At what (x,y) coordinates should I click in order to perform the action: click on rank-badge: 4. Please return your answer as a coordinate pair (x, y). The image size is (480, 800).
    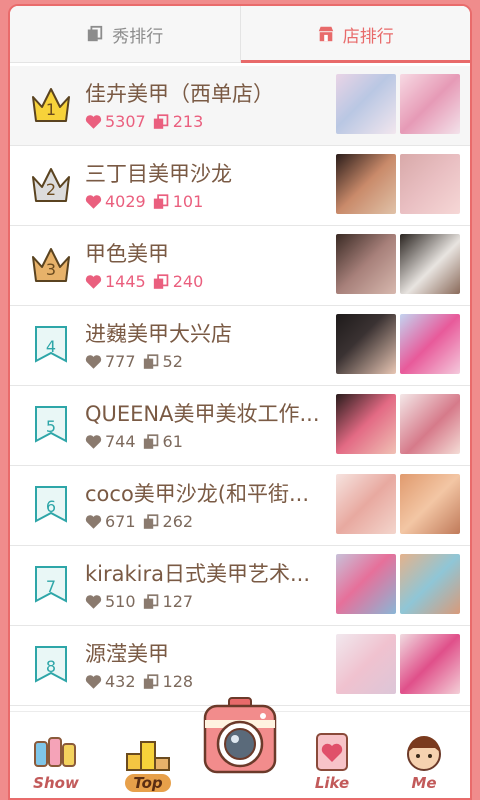
    Looking at the image, I should click on (51, 344).